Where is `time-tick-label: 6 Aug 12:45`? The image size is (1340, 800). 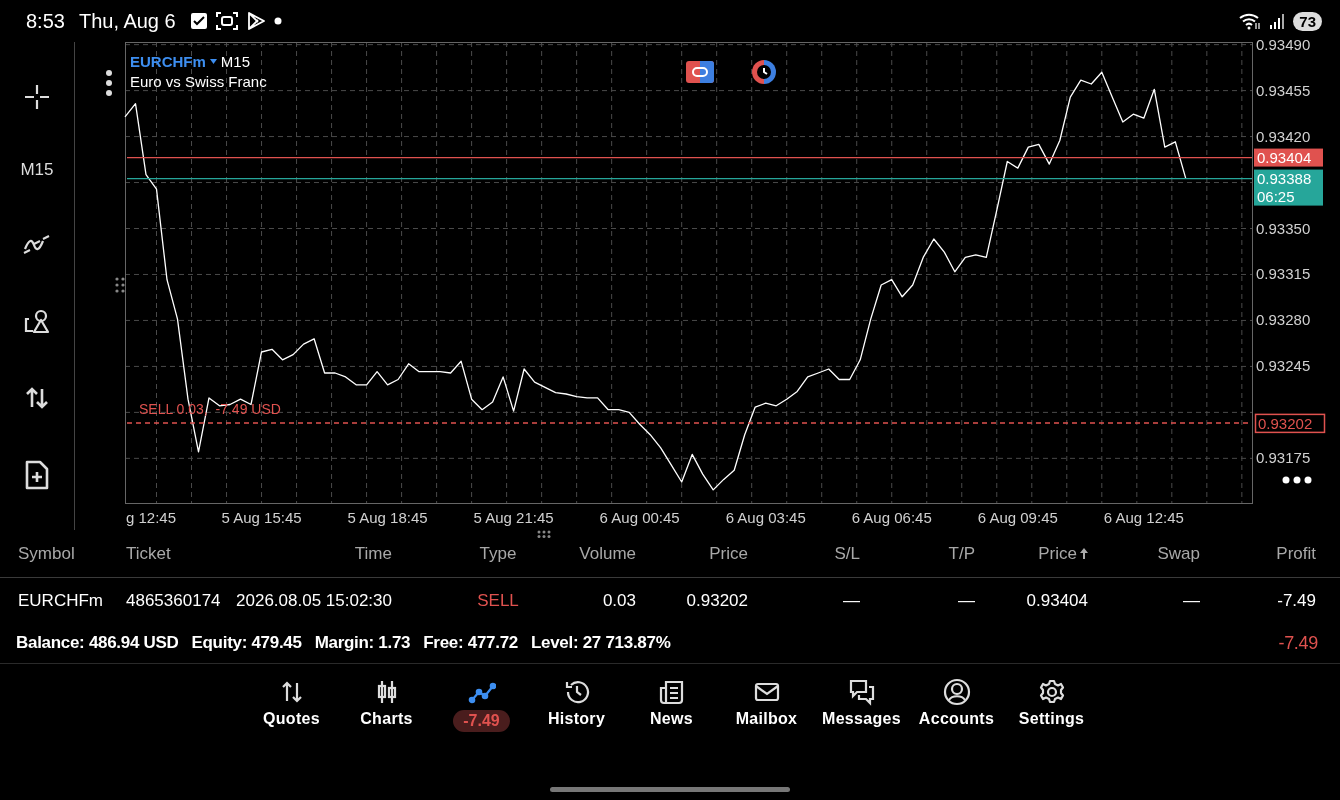 time-tick-label: 6 Aug 12:45 is located at coordinates (1143, 517).